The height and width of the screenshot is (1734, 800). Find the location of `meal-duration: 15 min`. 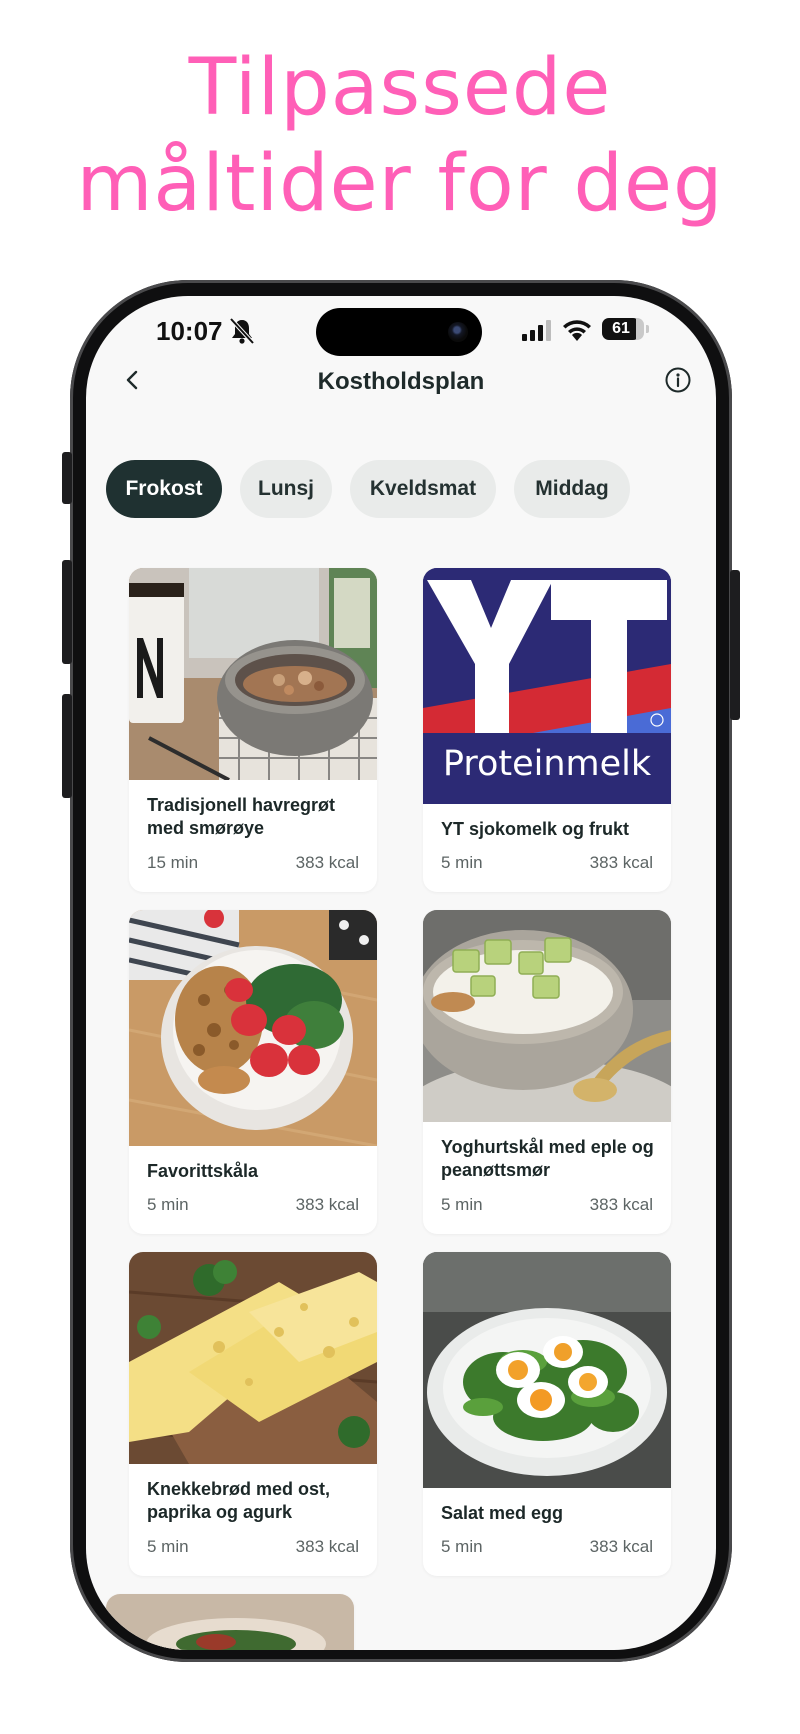

meal-duration: 15 min is located at coordinates (173, 862).